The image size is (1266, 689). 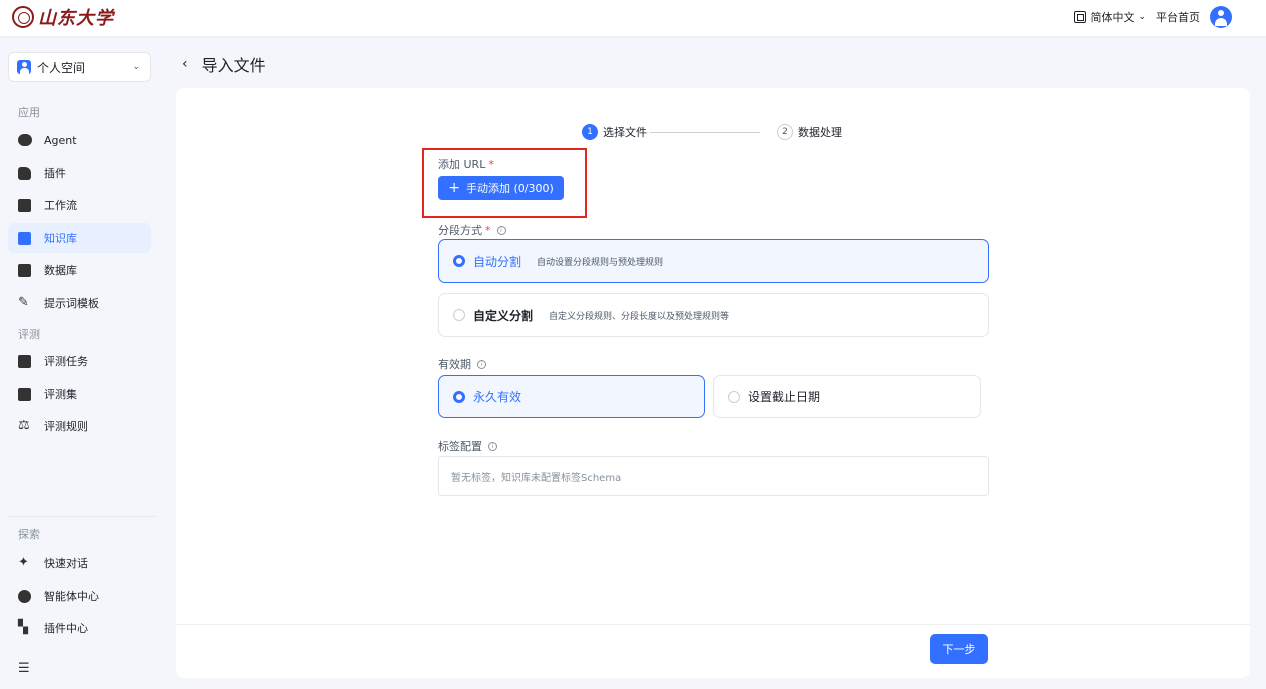 I want to click on highlight-box, so click(x=504, y=183).